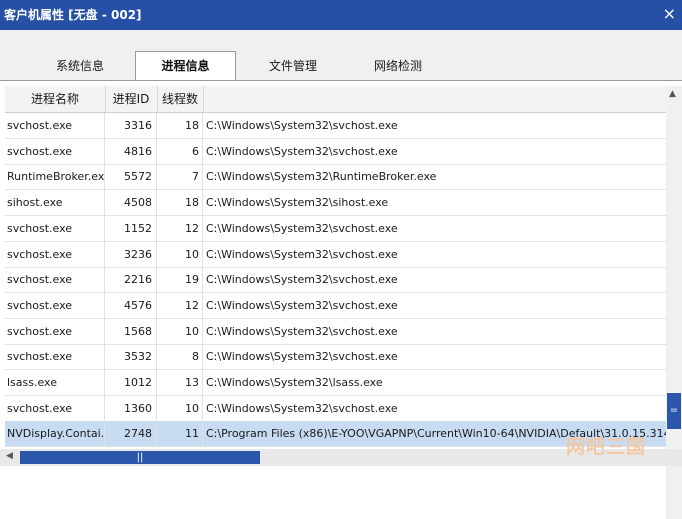 The height and width of the screenshot is (519, 682). What do you see at coordinates (131, 434) in the screenshot?
I see `cell-process-id: 2748` at bounding box center [131, 434].